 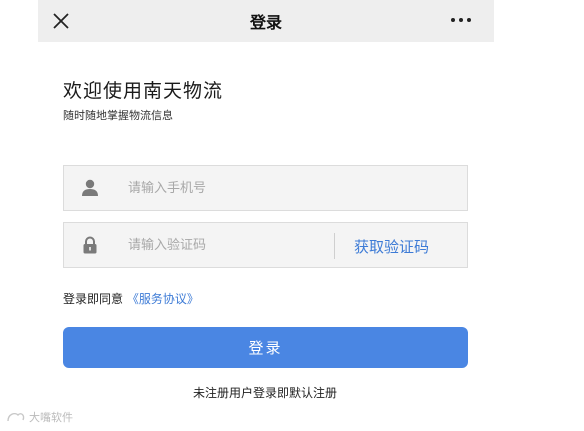 What do you see at coordinates (253, 188) in the screenshot?
I see `phone-input` at bounding box center [253, 188].